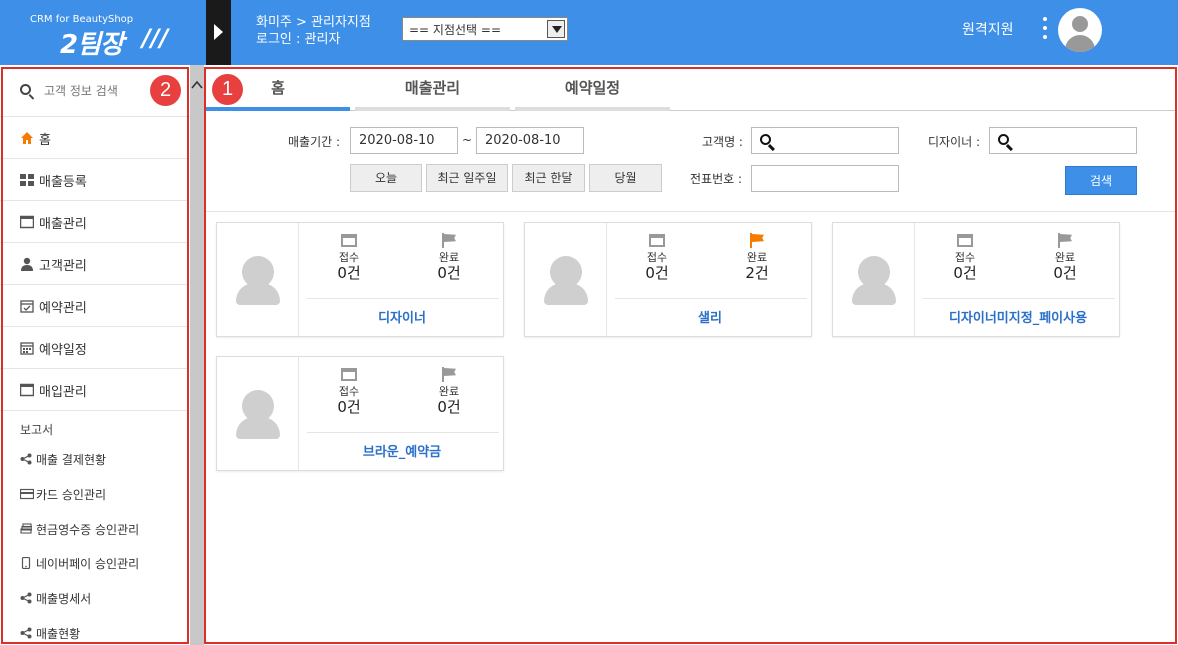  What do you see at coordinates (313, 31) in the screenshot?
I see `branch-info: 화미주 > 관리자지점 로그인 : 관리자` at bounding box center [313, 31].